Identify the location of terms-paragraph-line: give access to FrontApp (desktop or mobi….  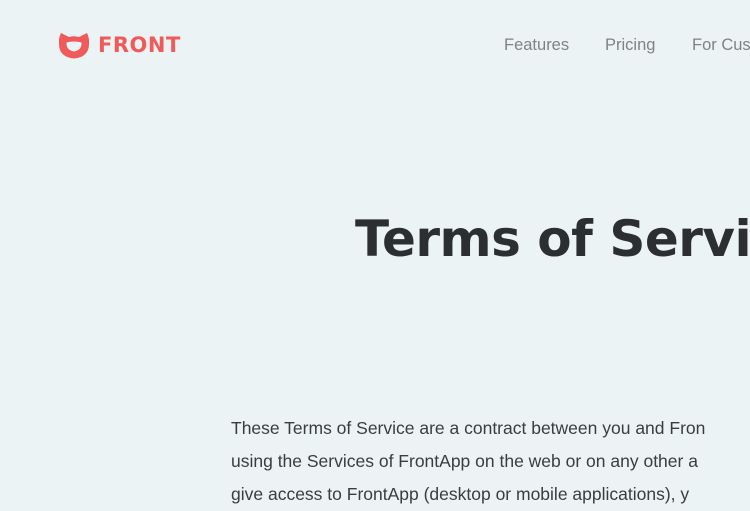
(460, 494).